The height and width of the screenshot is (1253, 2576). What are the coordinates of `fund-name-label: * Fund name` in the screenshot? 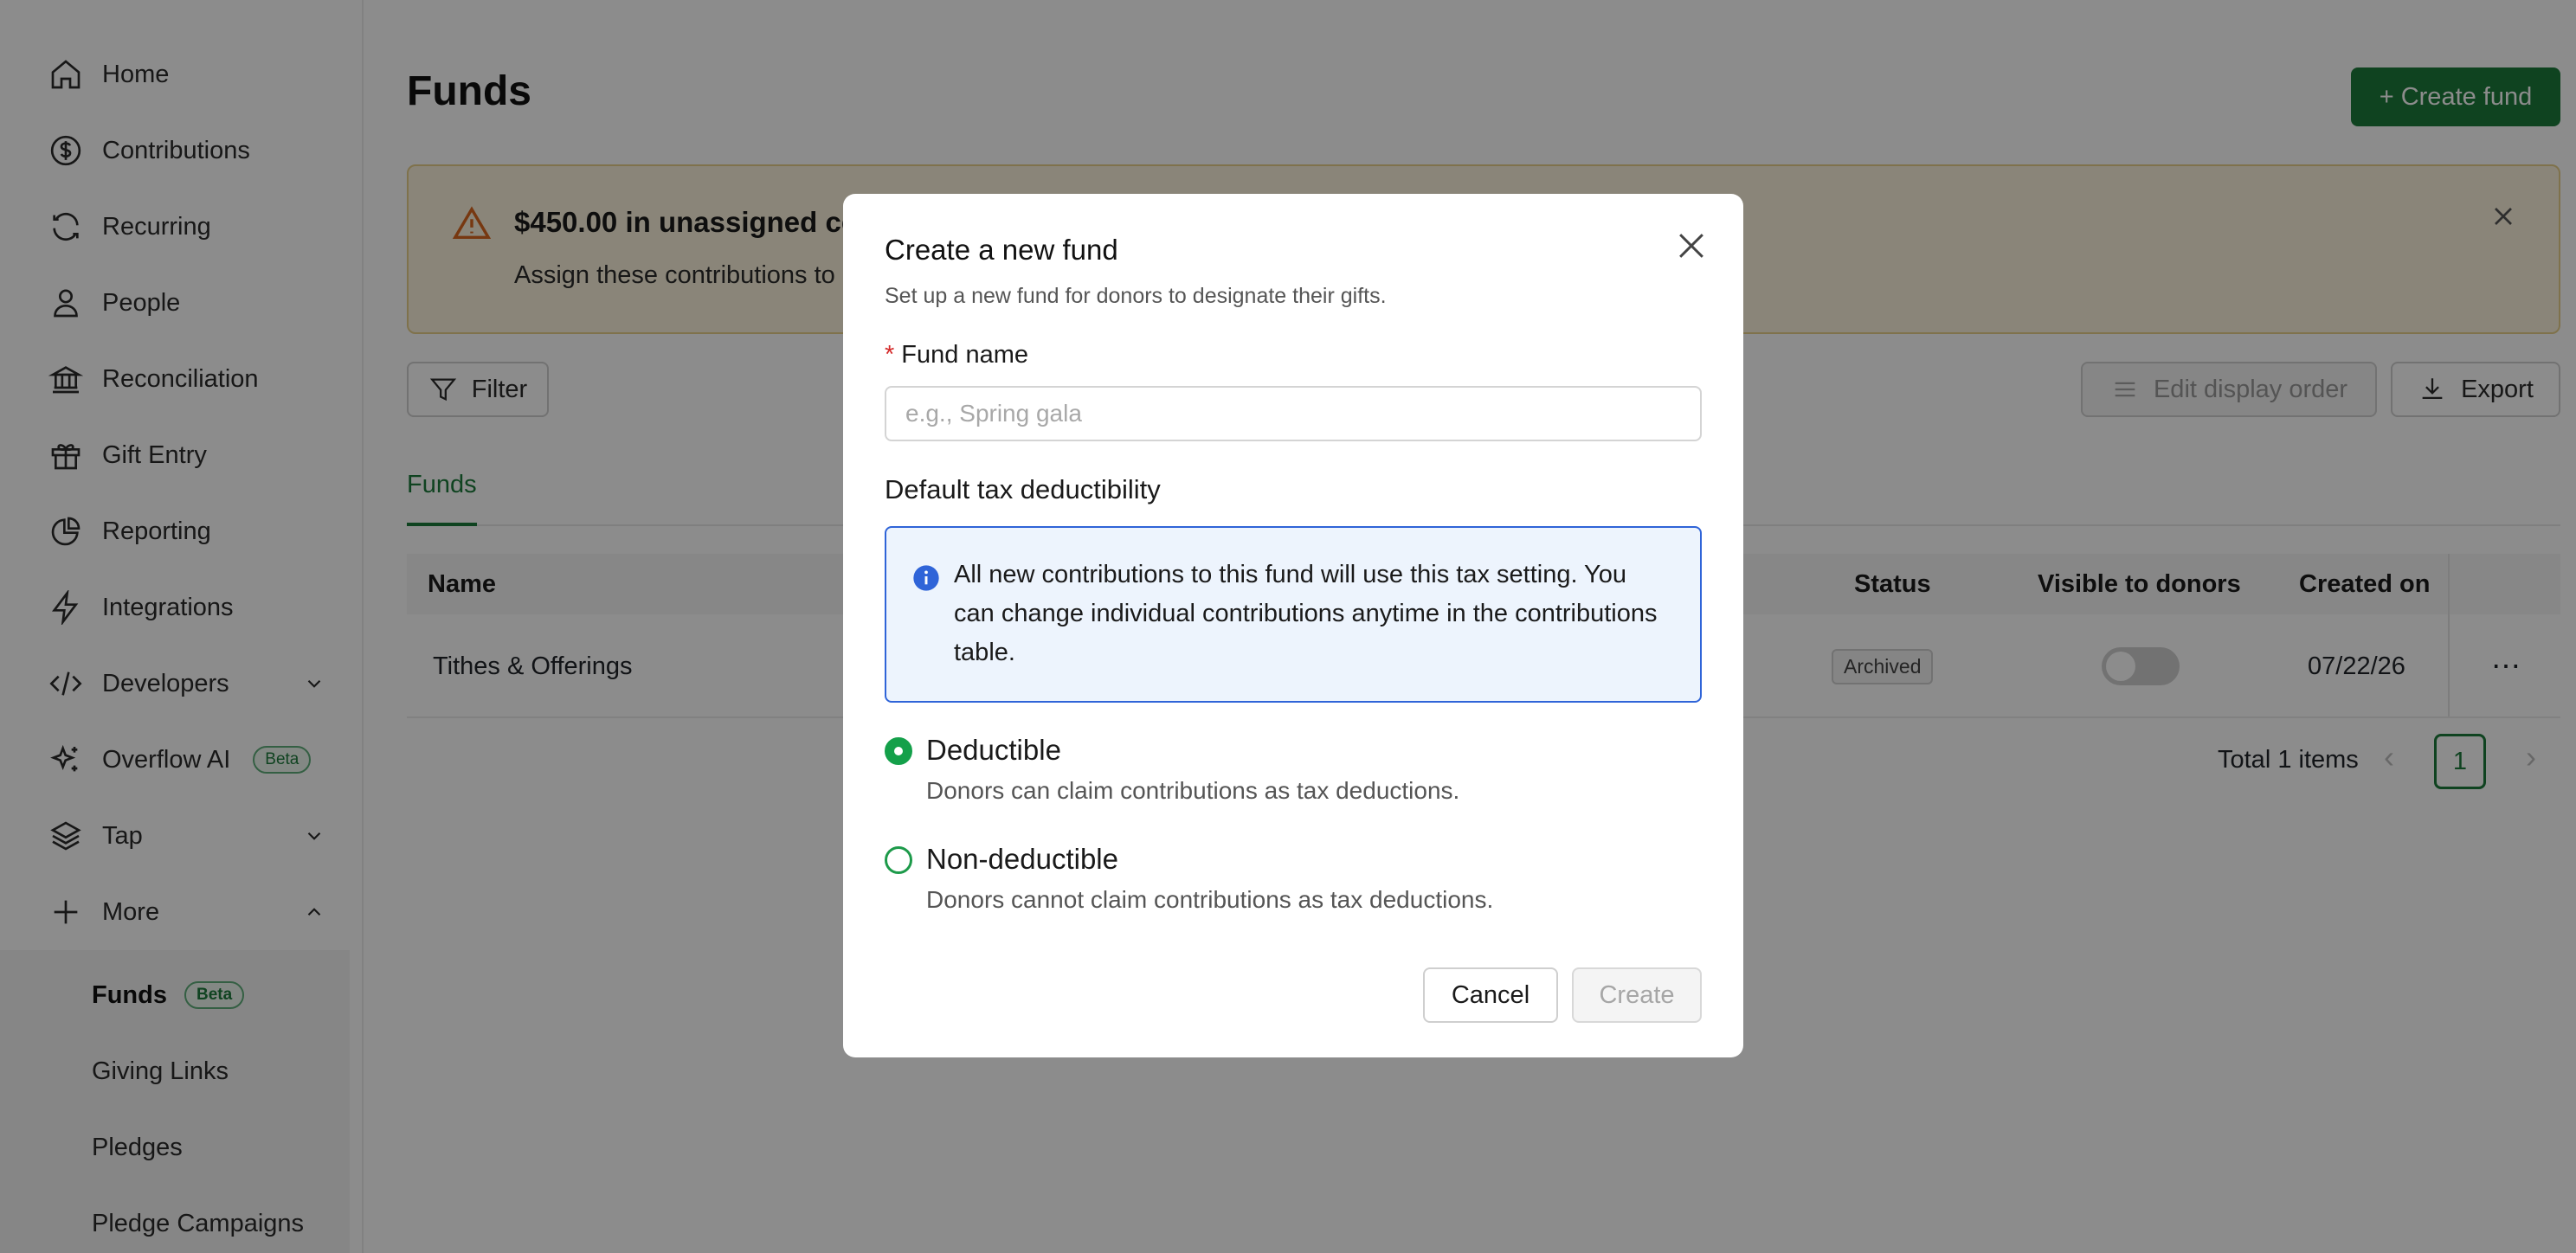 It's located at (957, 355).